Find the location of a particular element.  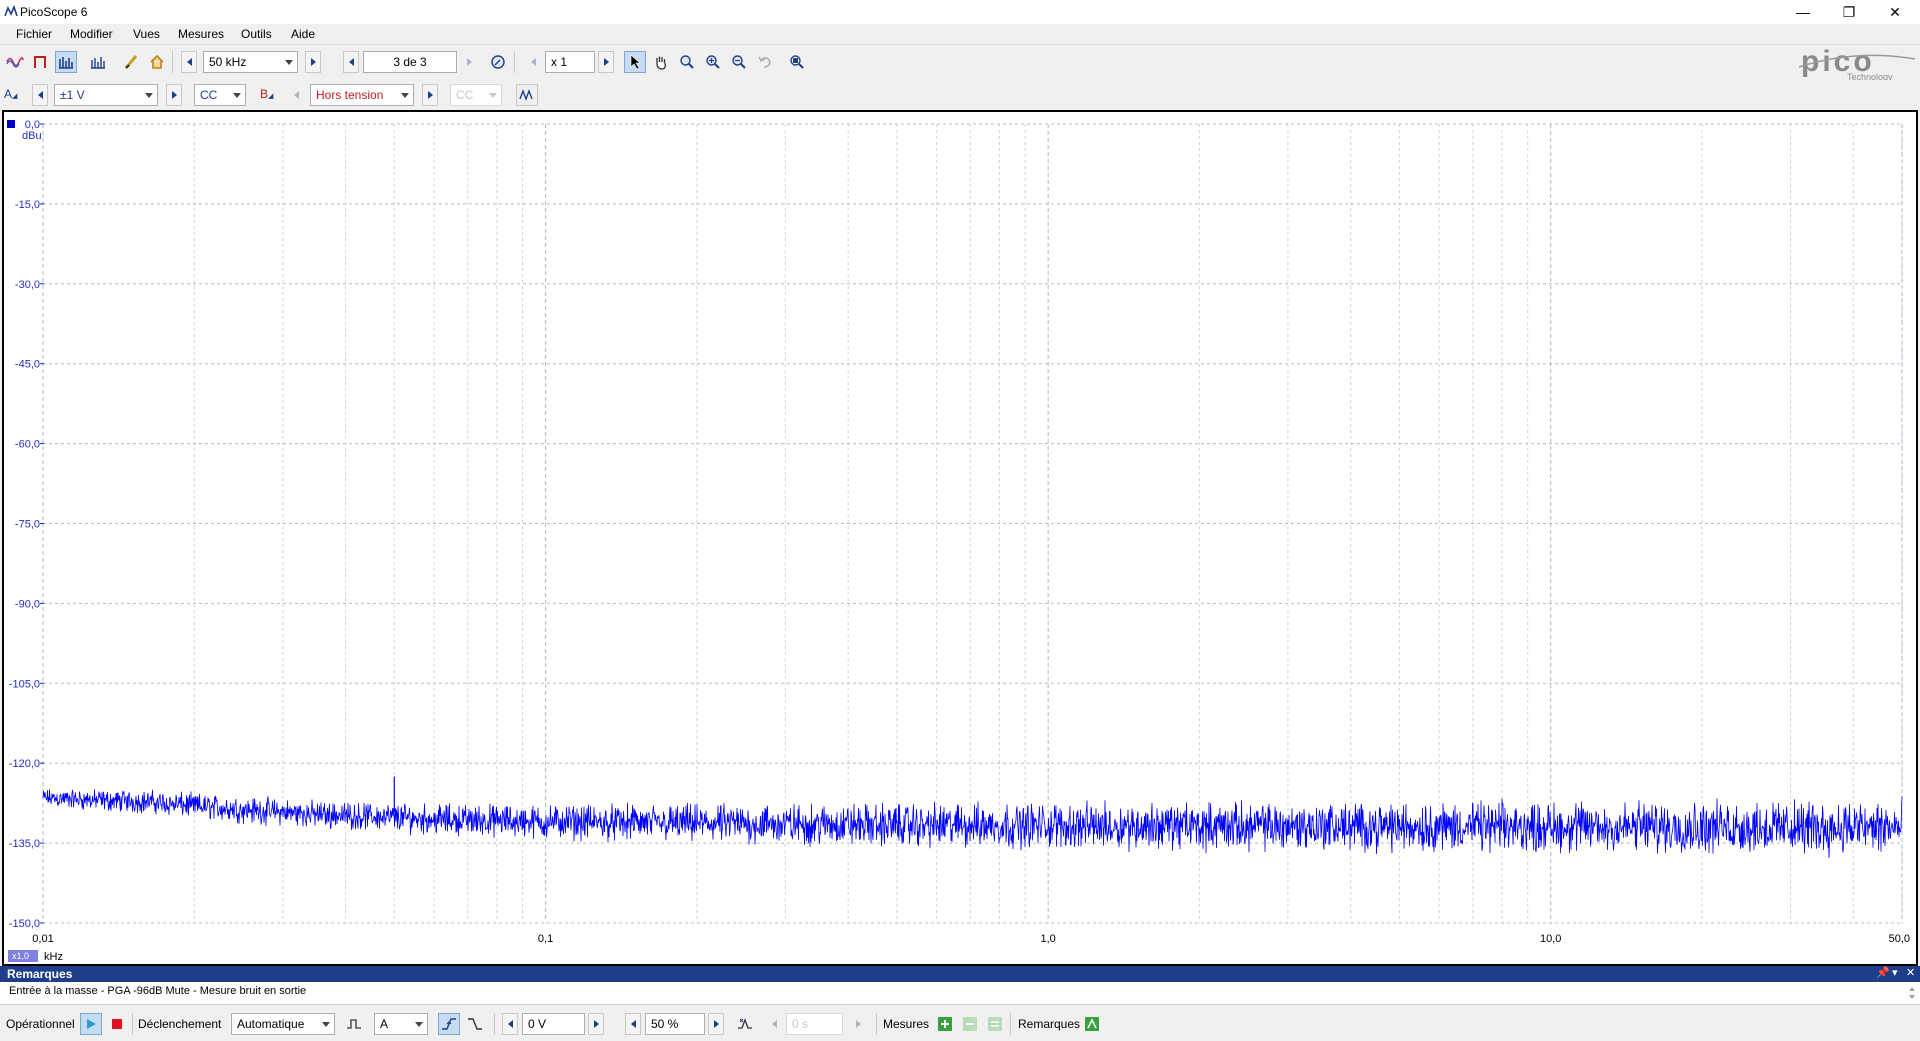

threshold-next-button is located at coordinates (596, 1024).